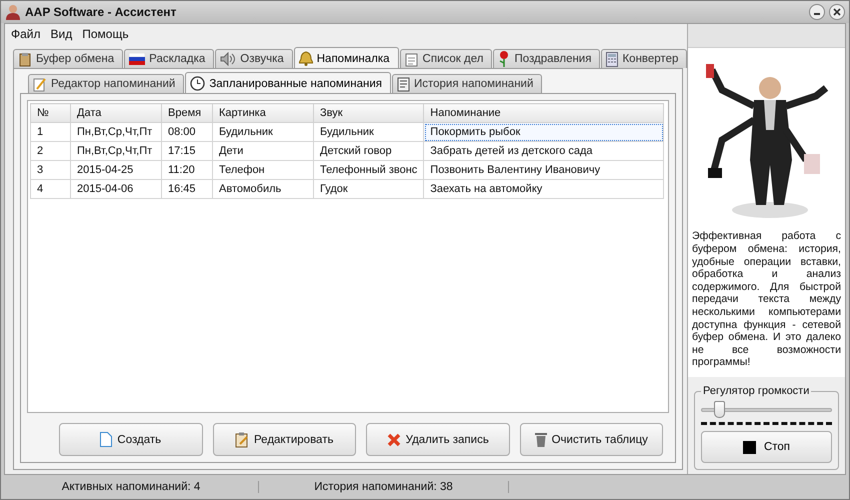 The height and width of the screenshot is (500, 850). Describe the element at coordinates (116, 189) in the screenshot. I see `table-cell: 2015-04-06` at that location.